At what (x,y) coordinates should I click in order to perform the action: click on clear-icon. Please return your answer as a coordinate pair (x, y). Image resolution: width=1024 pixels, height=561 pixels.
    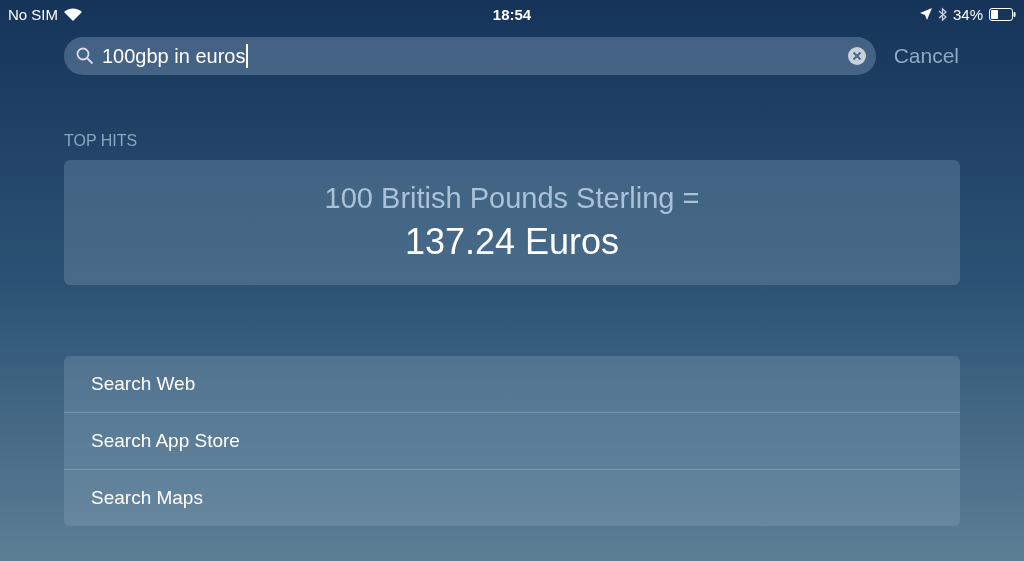
    Looking at the image, I should click on (856, 56).